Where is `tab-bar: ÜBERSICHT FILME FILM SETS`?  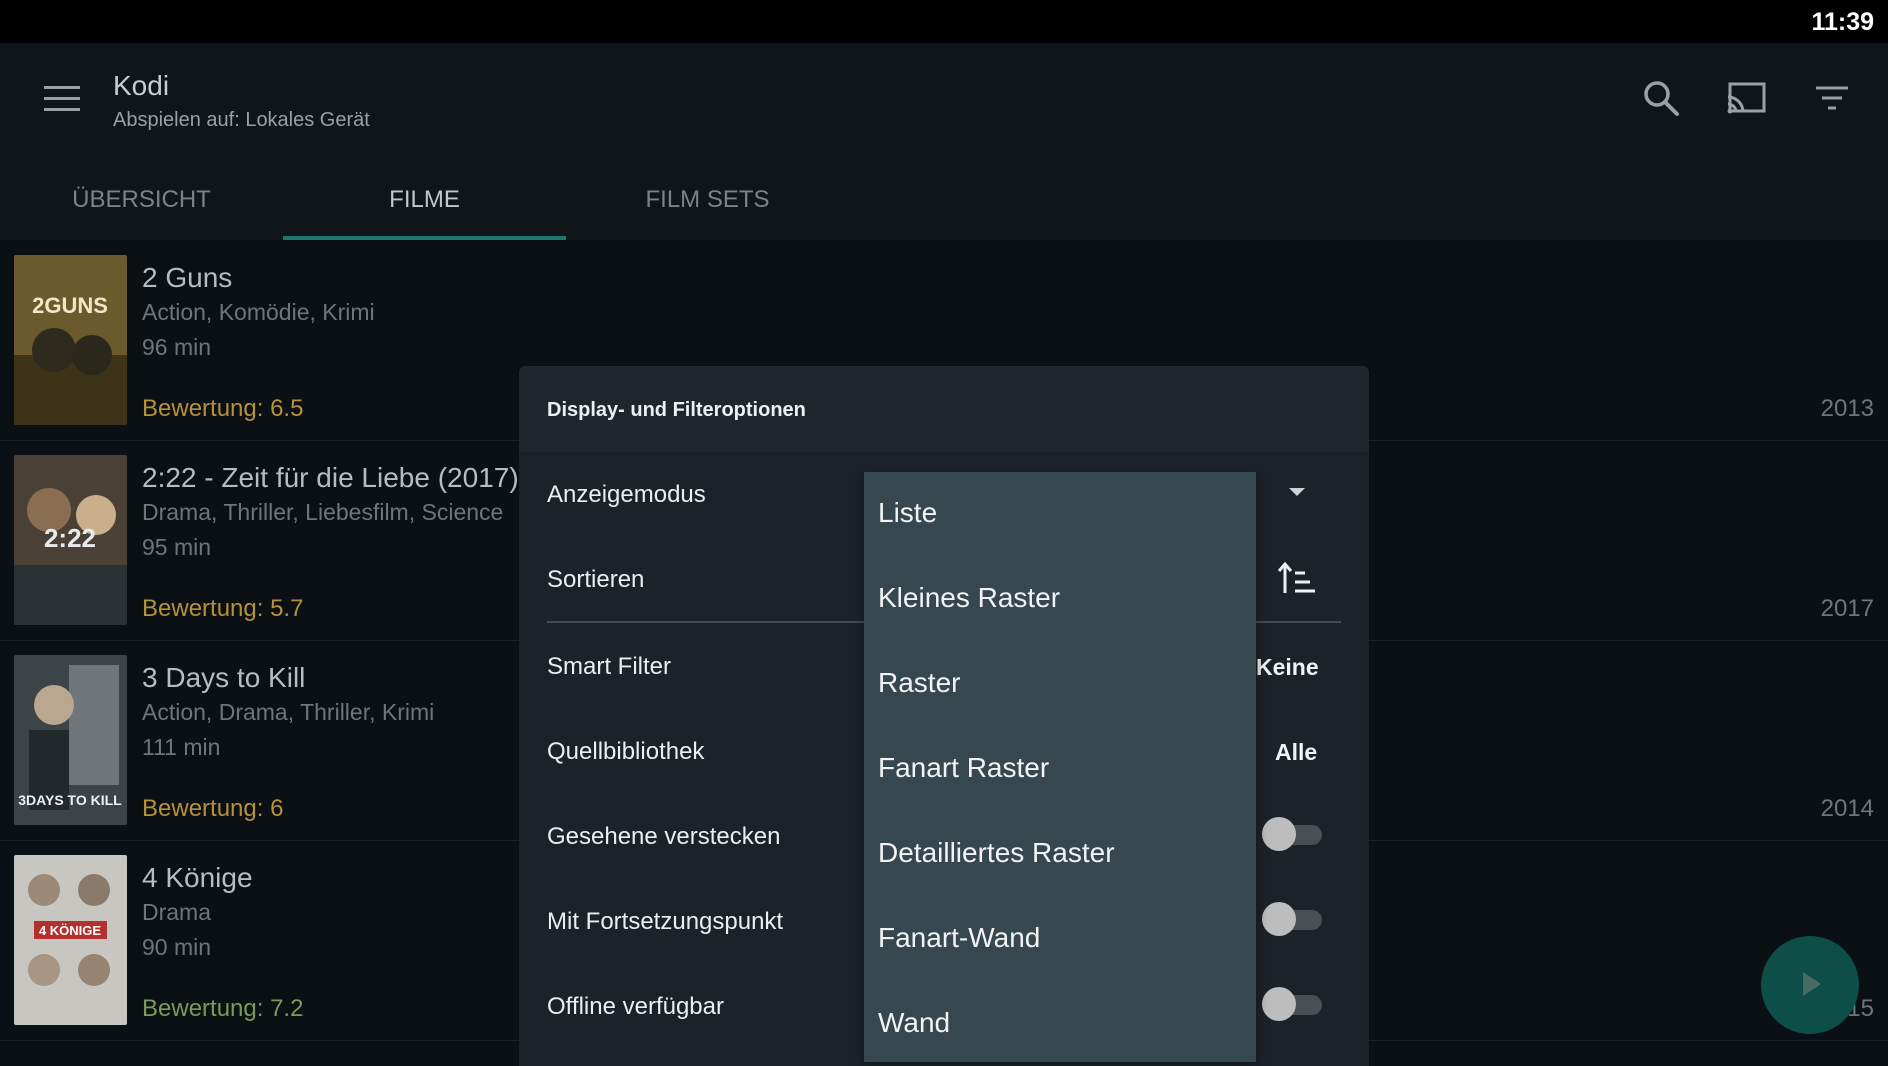 tab-bar: ÜBERSICHT FILME FILM SETS is located at coordinates (450, 205).